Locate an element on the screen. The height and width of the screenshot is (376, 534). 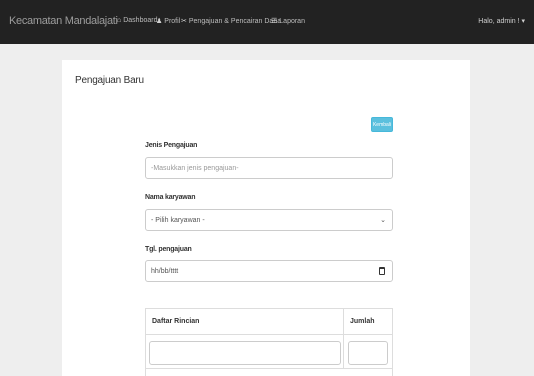
daftar-rincian-header: Daftar Rincian is located at coordinates (176, 321).